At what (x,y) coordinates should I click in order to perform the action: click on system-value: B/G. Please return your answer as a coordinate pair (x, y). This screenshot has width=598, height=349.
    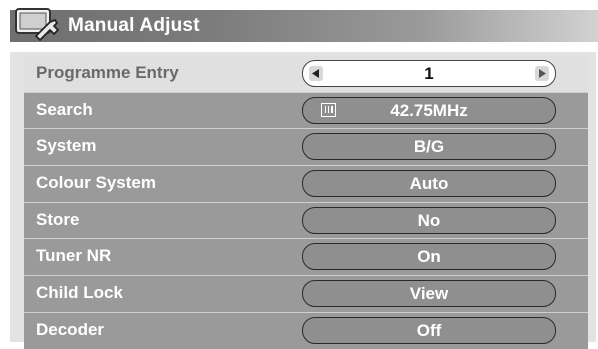
    Looking at the image, I should click on (429, 147).